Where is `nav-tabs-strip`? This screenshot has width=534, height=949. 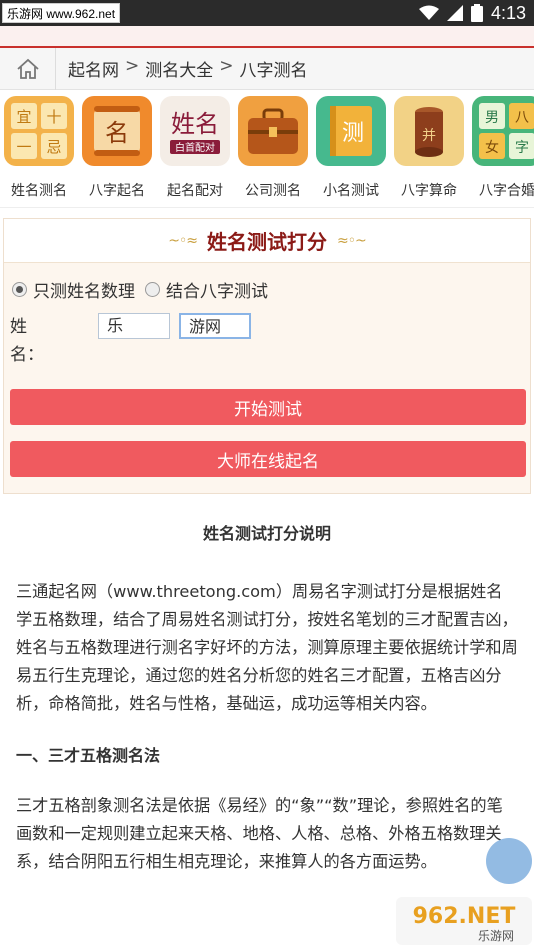 nav-tabs-strip is located at coordinates (267, 37).